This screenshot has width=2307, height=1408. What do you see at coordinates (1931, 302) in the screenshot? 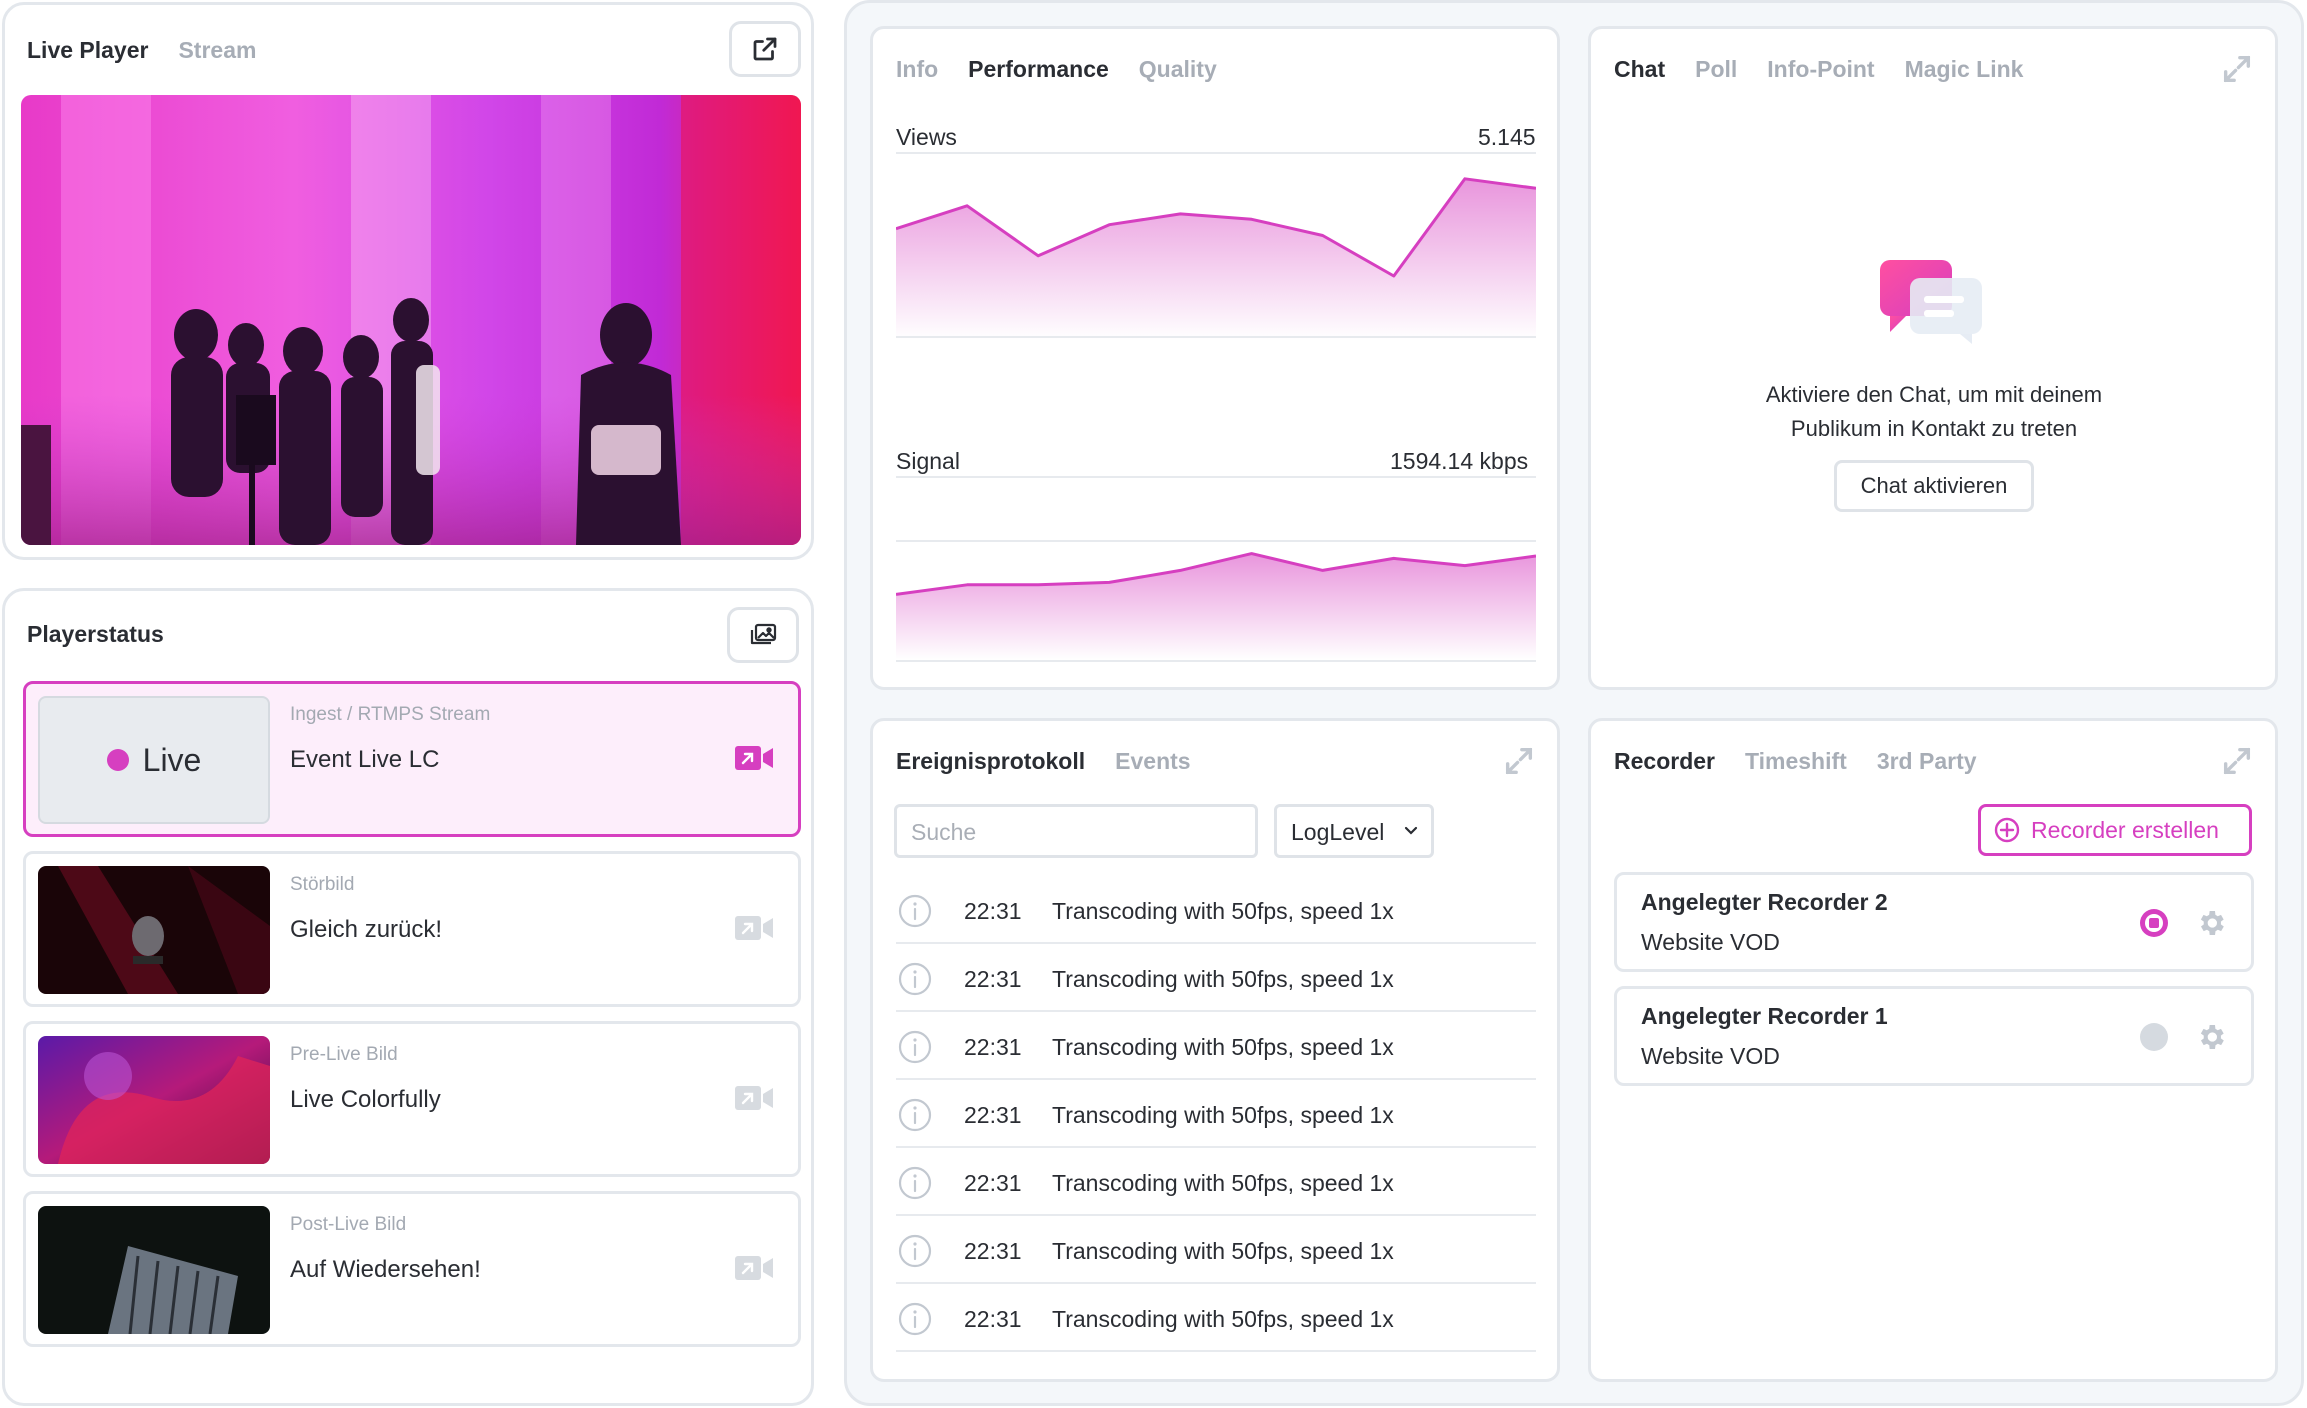
I see `chat-bubbles-icon` at bounding box center [1931, 302].